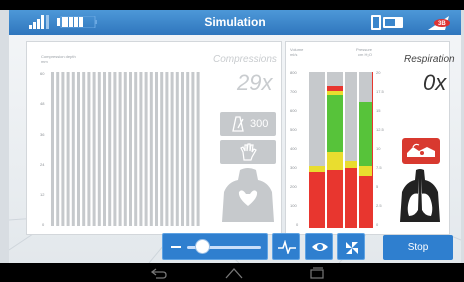 This screenshot has height=282, width=464. I want to click on eye-icon, so click(320, 247).